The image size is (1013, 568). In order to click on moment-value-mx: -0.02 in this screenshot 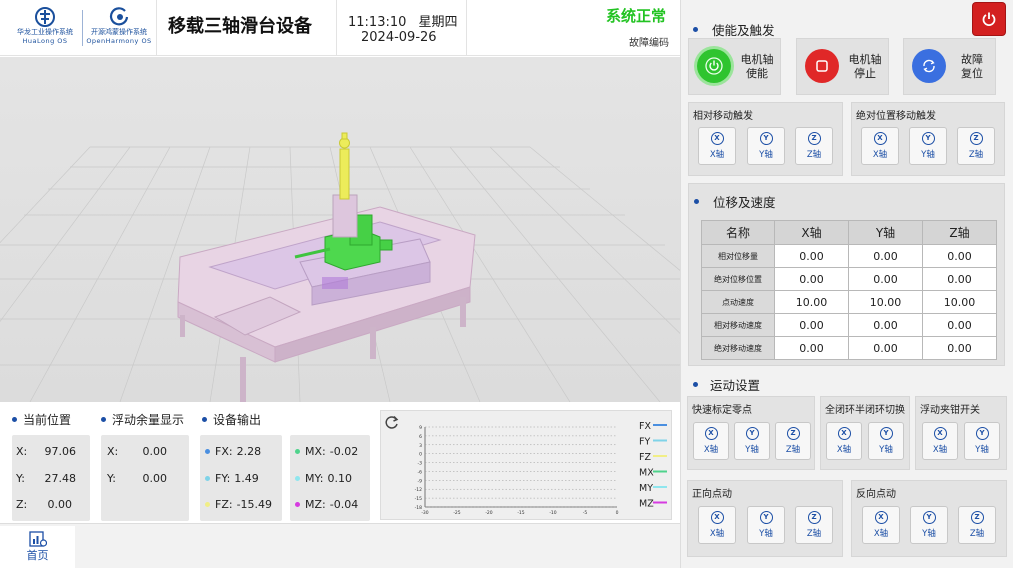, I will do `click(344, 451)`.